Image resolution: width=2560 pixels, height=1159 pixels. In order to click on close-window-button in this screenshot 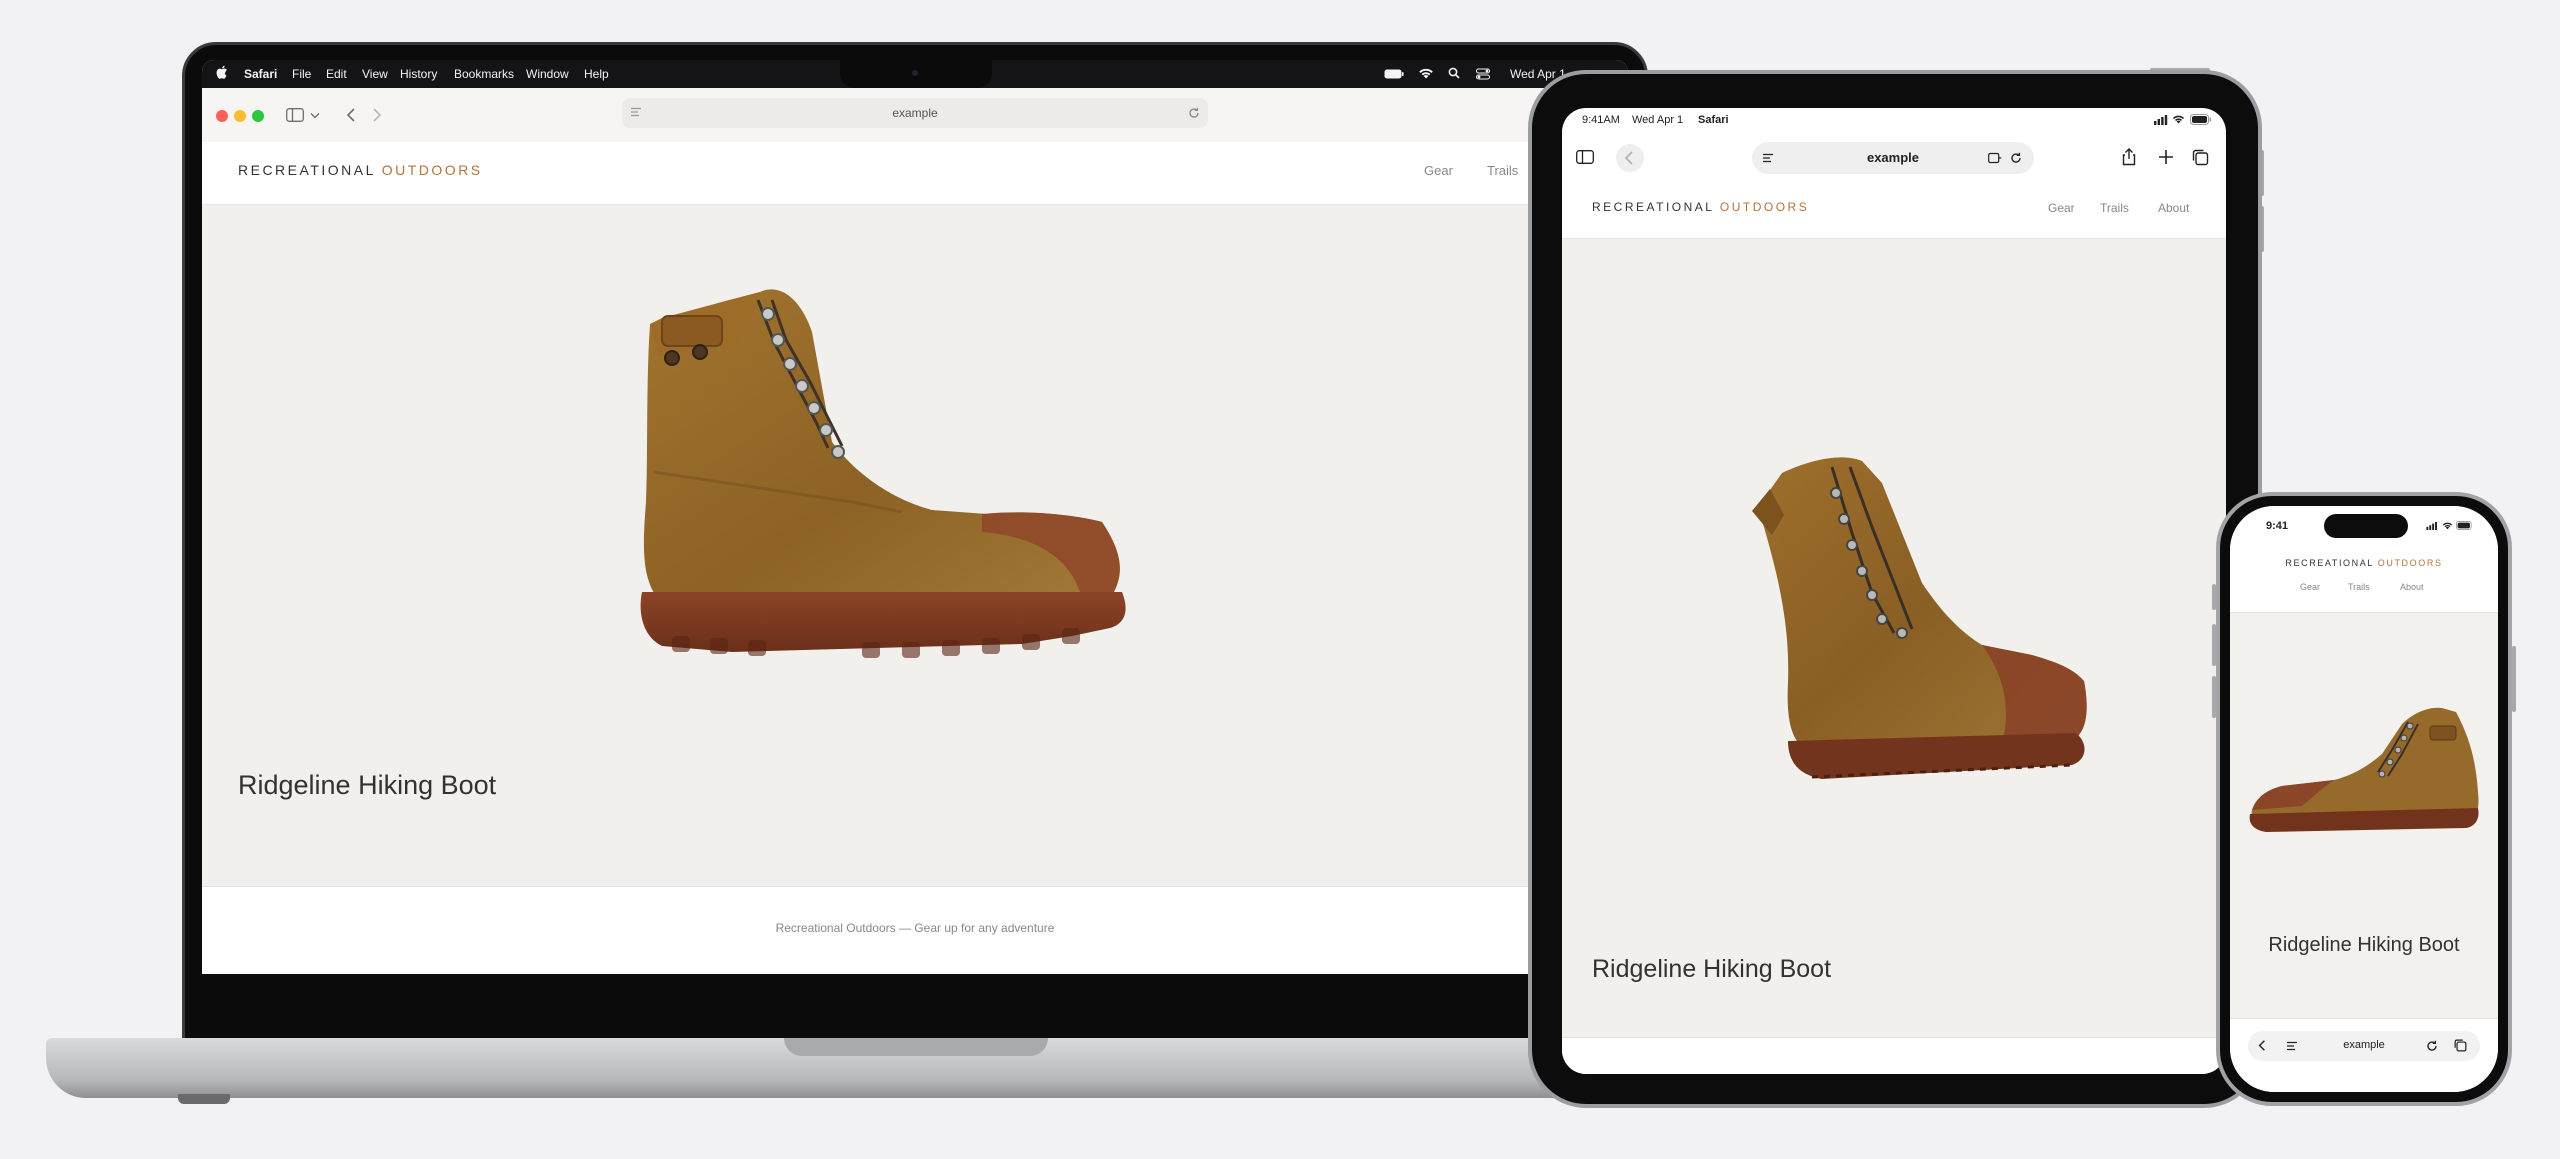, I will do `click(222, 116)`.